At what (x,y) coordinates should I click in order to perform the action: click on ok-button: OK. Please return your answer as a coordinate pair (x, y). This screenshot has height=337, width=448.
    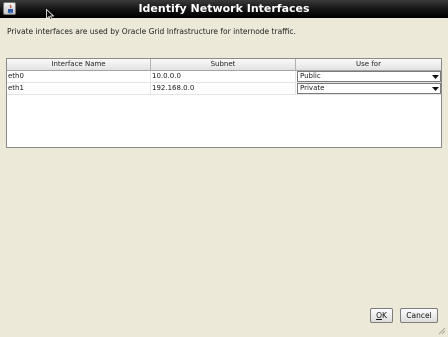
    Looking at the image, I should click on (381, 315).